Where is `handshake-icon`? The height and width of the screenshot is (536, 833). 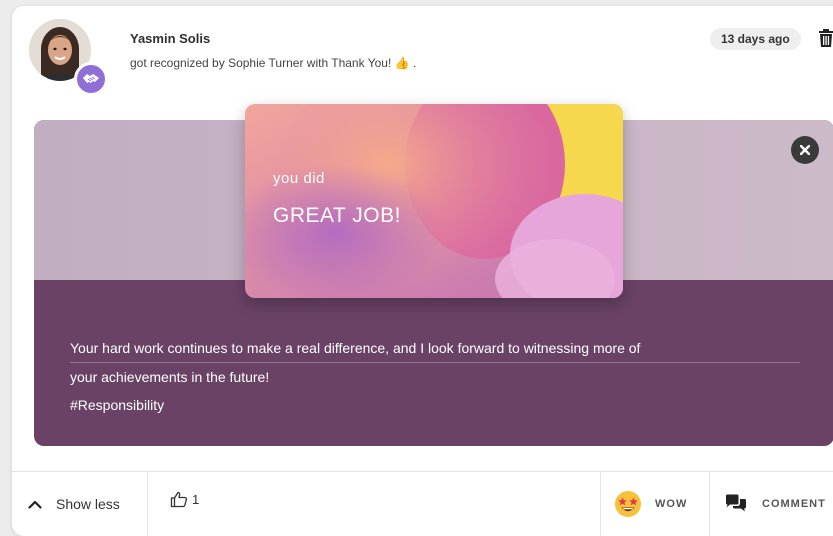 handshake-icon is located at coordinates (91, 79).